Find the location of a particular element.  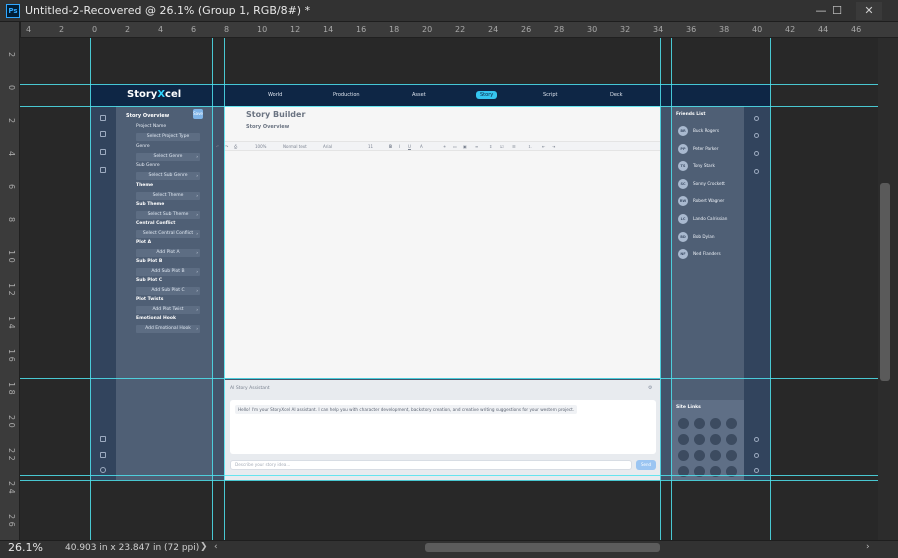

chat-icon is located at coordinates (756, 135).